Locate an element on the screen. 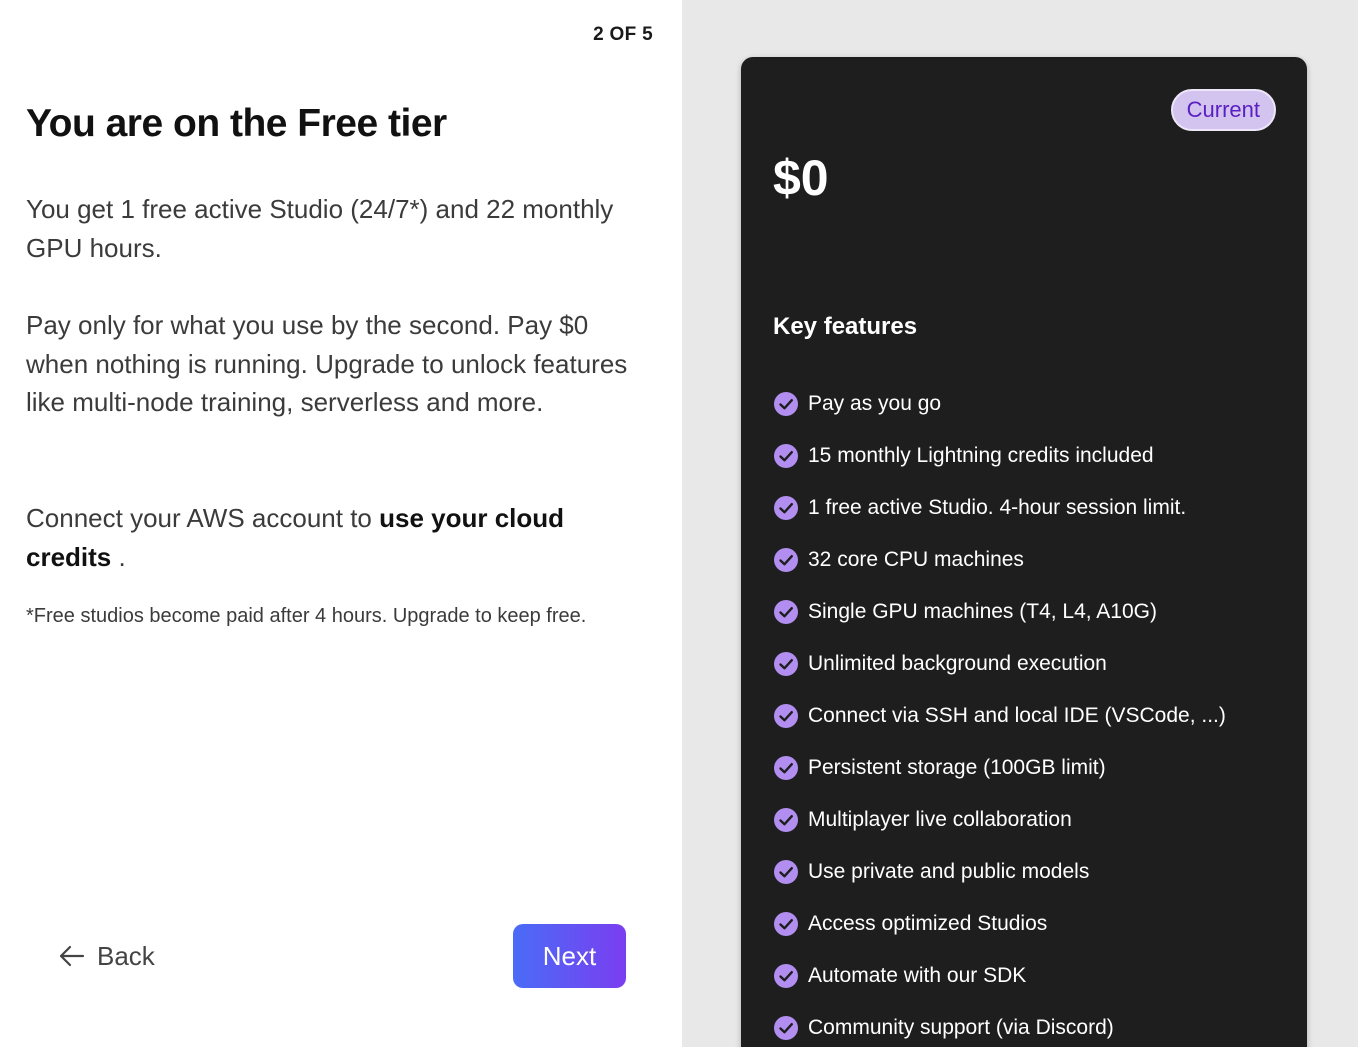 Image resolution: width=1358 pixels, height=1047 pixels. feature-item: Persistent storage (100GB limit) is located at coordinates (999, 768).